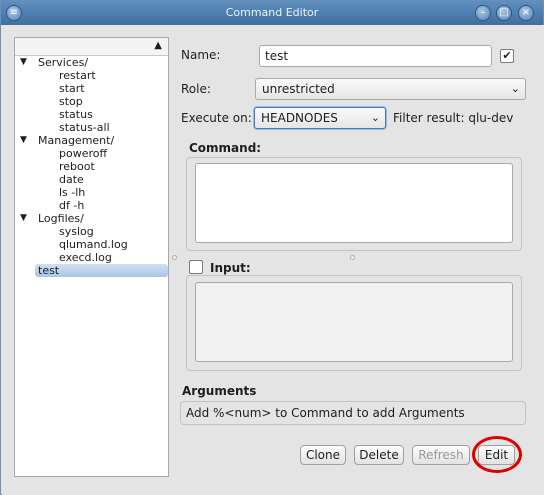 This screenshot has width=544, height=495. Describe the element at coordinates (299, 118) in the screenshot. I see `execute-on-select-value: HEADNODES` at that location.